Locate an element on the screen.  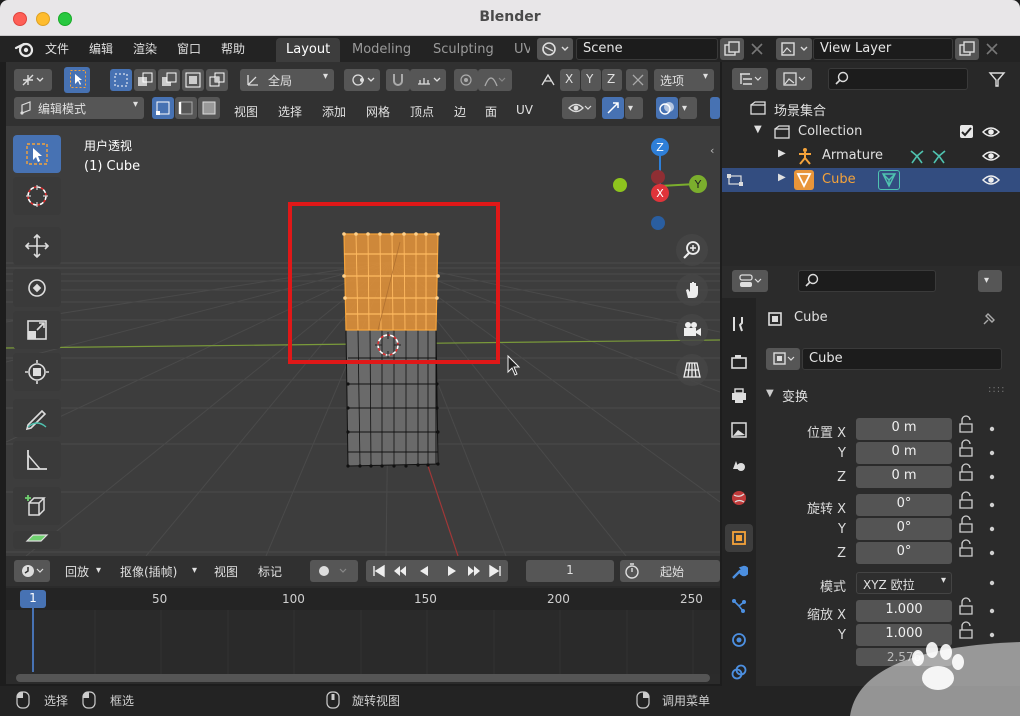
overlay-toggle is located at coordinates (667, 108).